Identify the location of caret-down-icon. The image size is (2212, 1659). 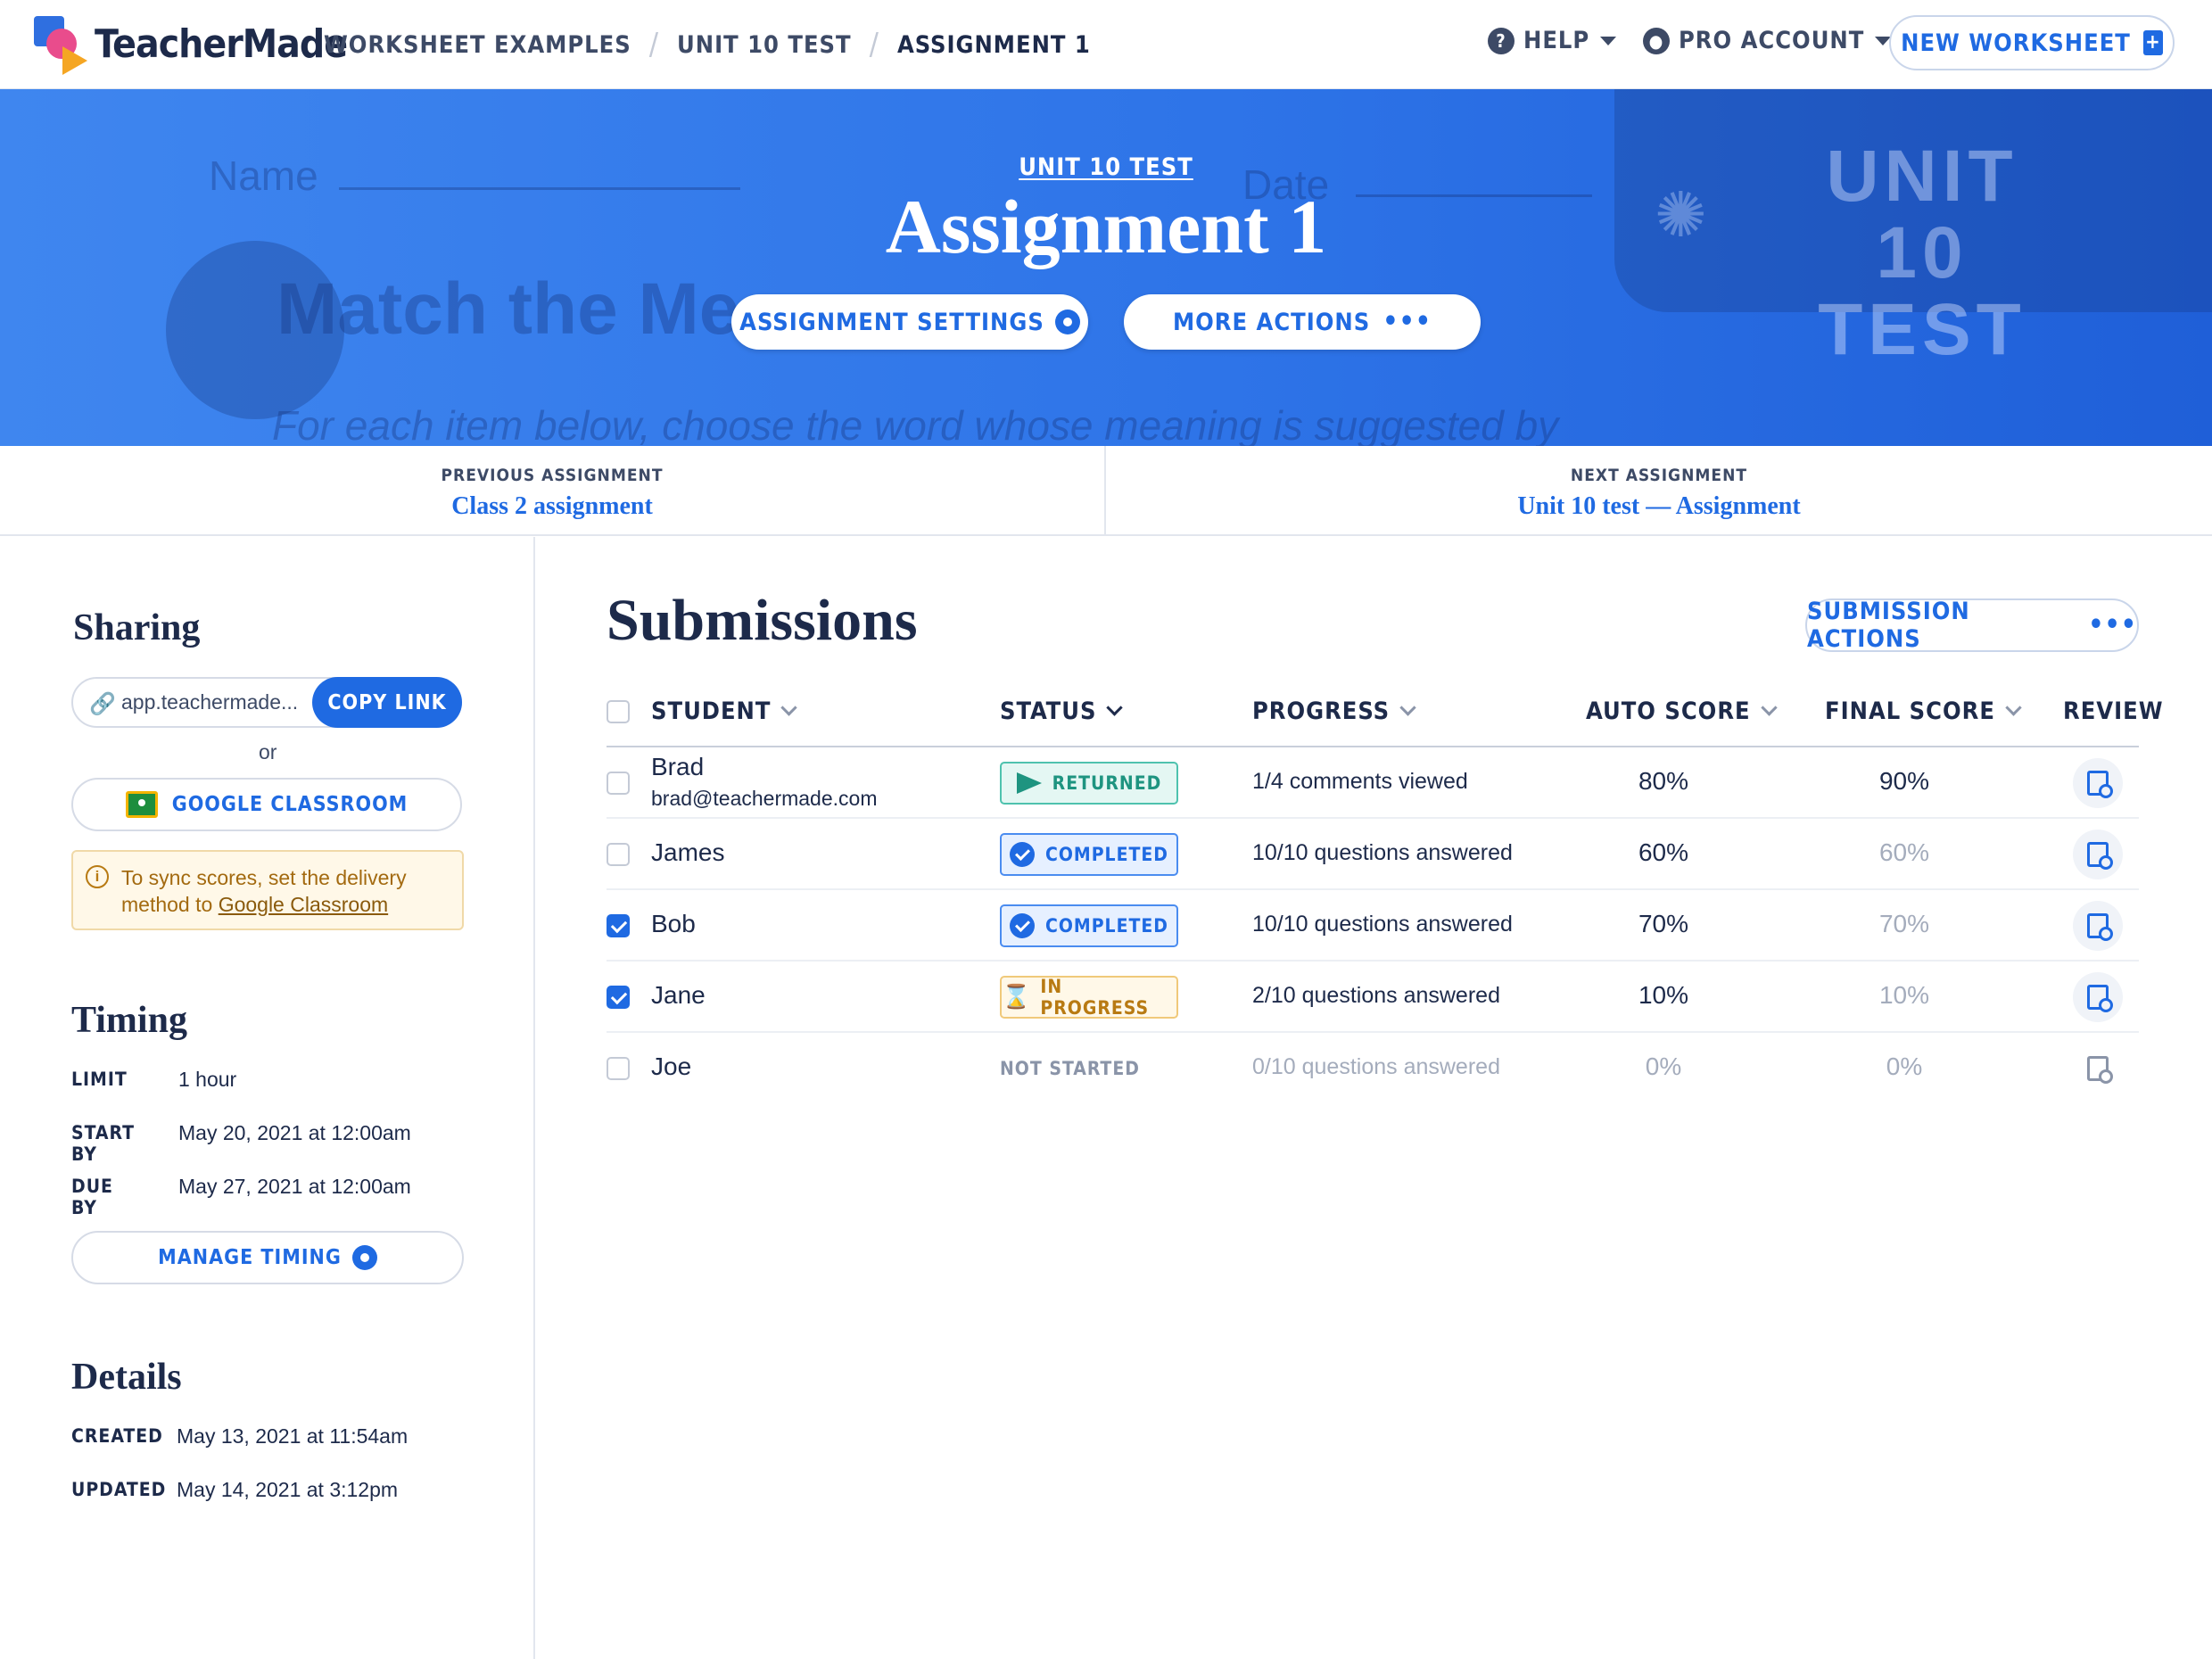
(1609, 41).